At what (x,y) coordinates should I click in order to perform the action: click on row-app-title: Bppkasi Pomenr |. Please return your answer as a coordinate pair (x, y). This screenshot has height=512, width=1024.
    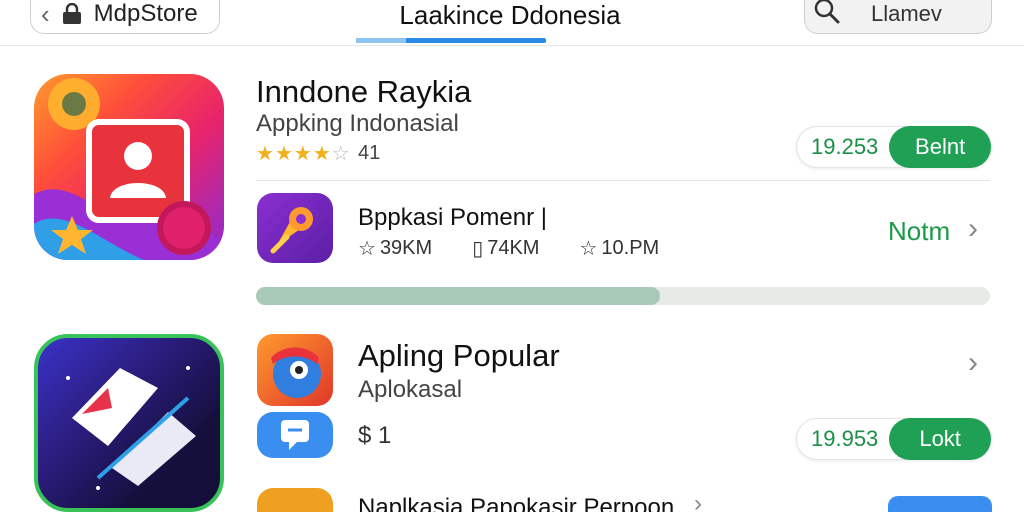
    Looking at the image, I should click on (452, 218).